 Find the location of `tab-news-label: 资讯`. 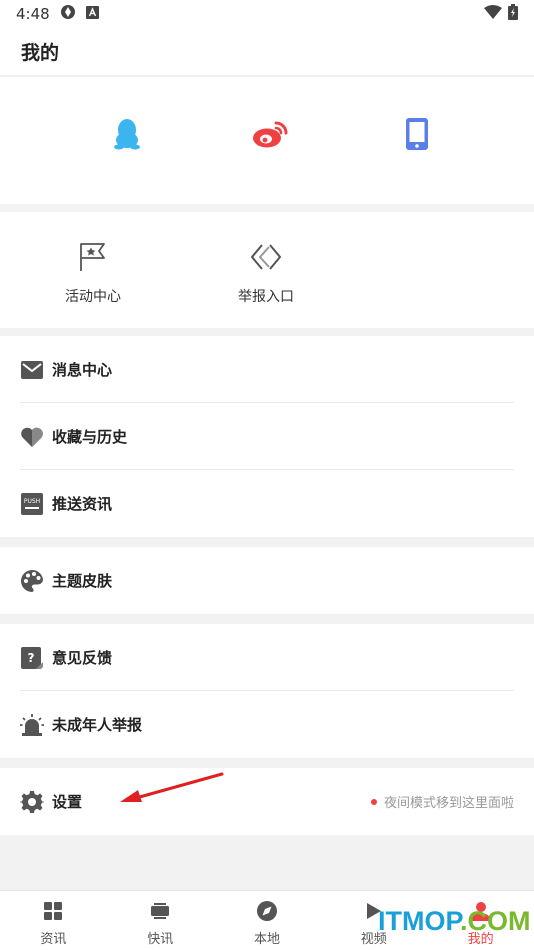

tab-news-label: 资讯 is located at coordinates (53, 939).